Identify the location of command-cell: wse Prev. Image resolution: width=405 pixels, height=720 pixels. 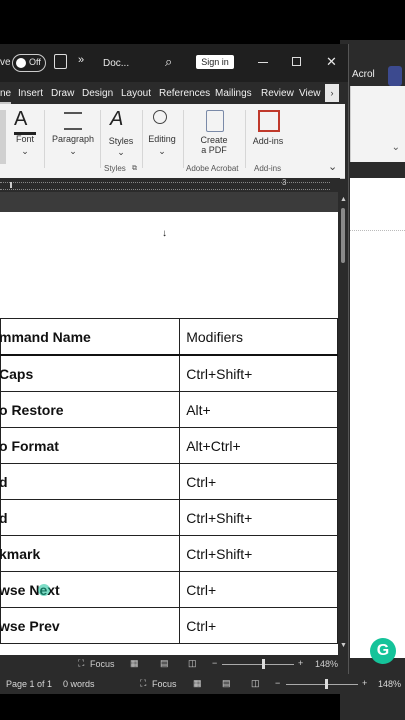
(90, 625).